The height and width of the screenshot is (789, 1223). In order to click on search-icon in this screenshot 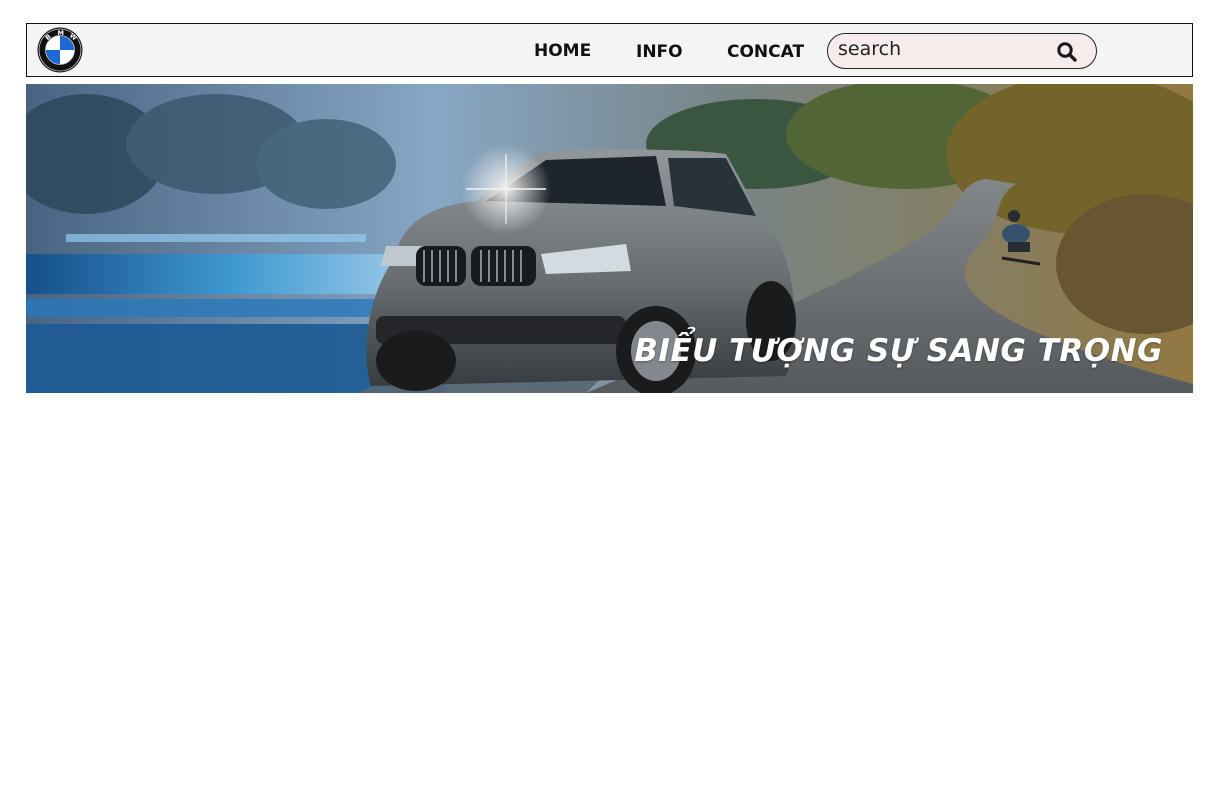, I will do `click(1067, 52)`.